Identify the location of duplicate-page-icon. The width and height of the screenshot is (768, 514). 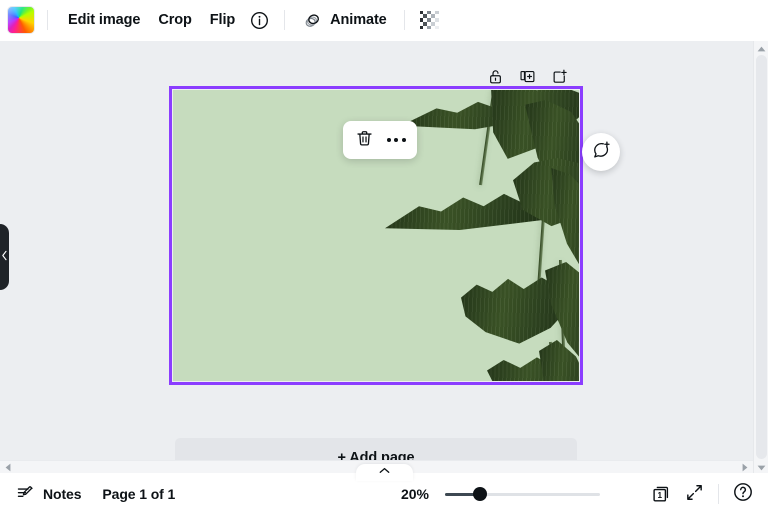
(527, 78).